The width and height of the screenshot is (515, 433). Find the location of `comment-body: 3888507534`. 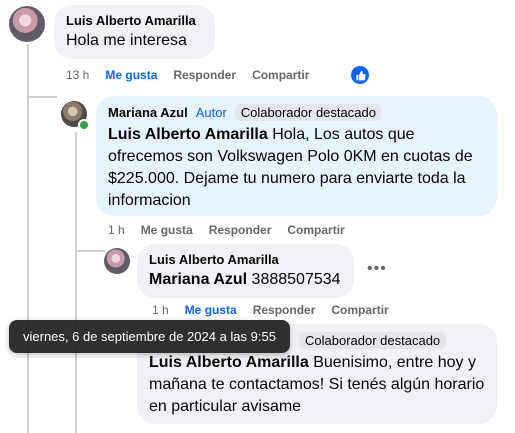

comment-body: 3888507534 is located at coordinates (296, 279).